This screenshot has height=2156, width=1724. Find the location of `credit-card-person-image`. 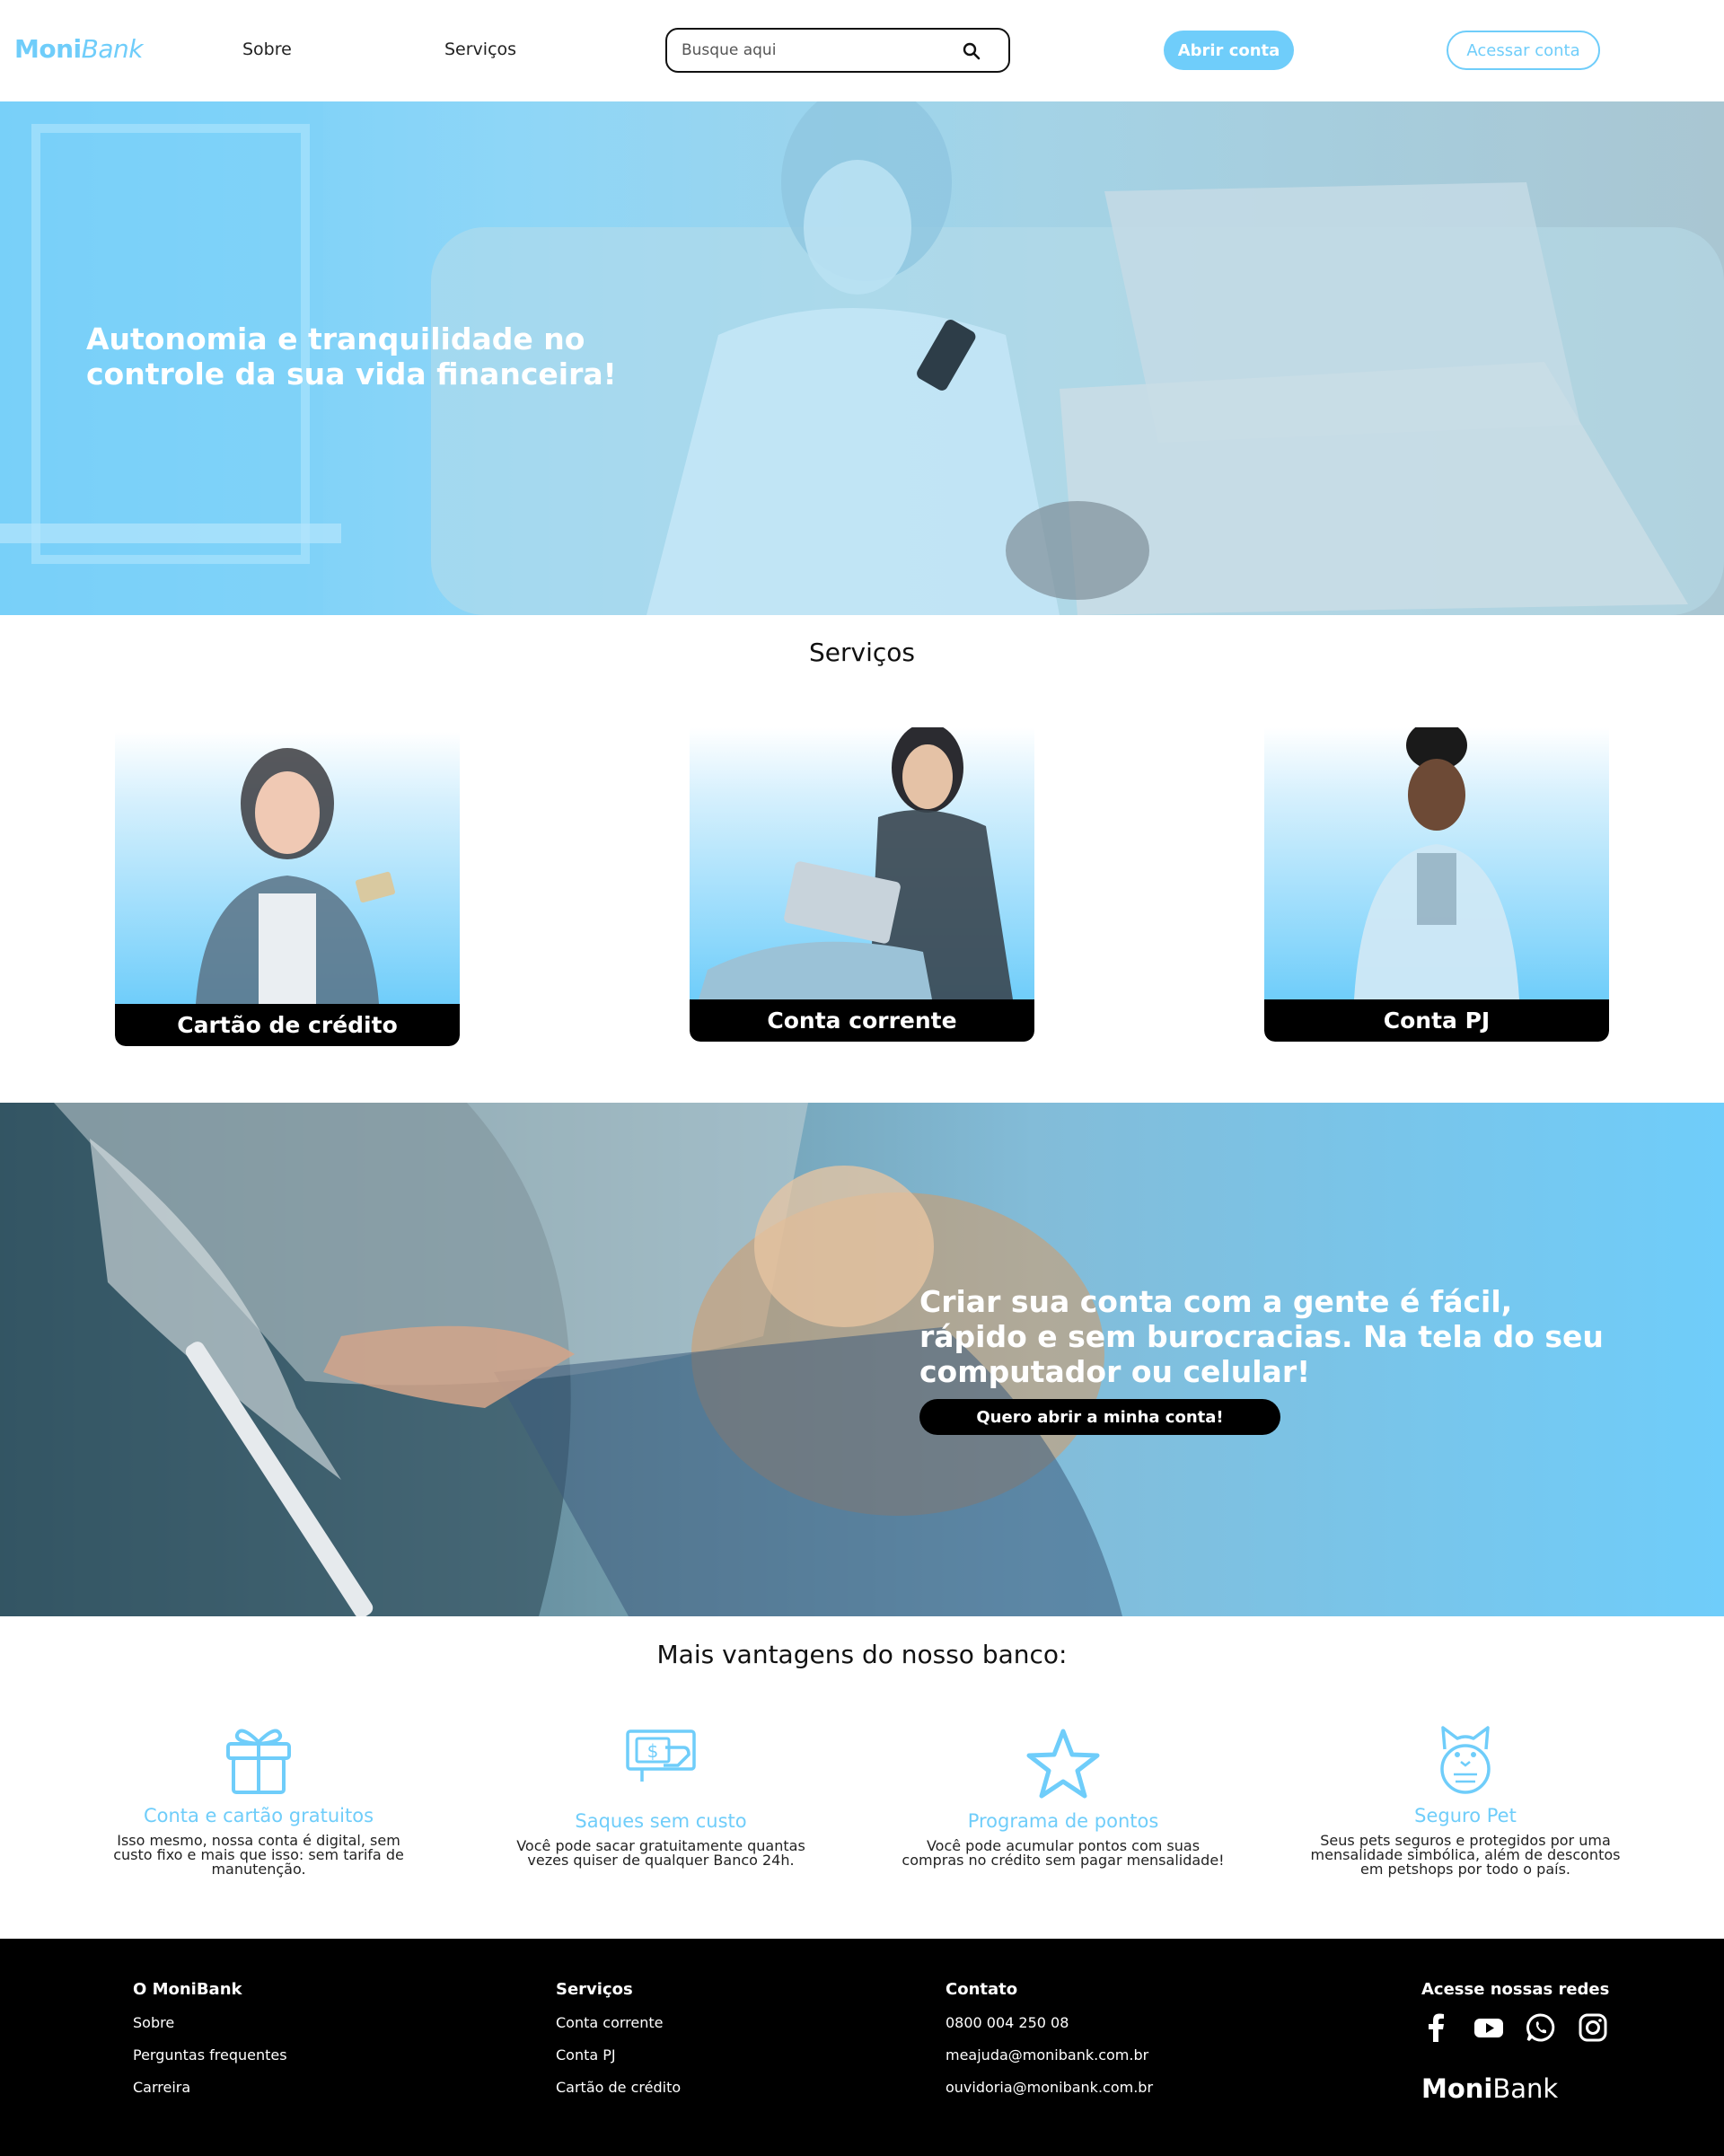

credit-card-person-image is located at coordinates (287, 868).